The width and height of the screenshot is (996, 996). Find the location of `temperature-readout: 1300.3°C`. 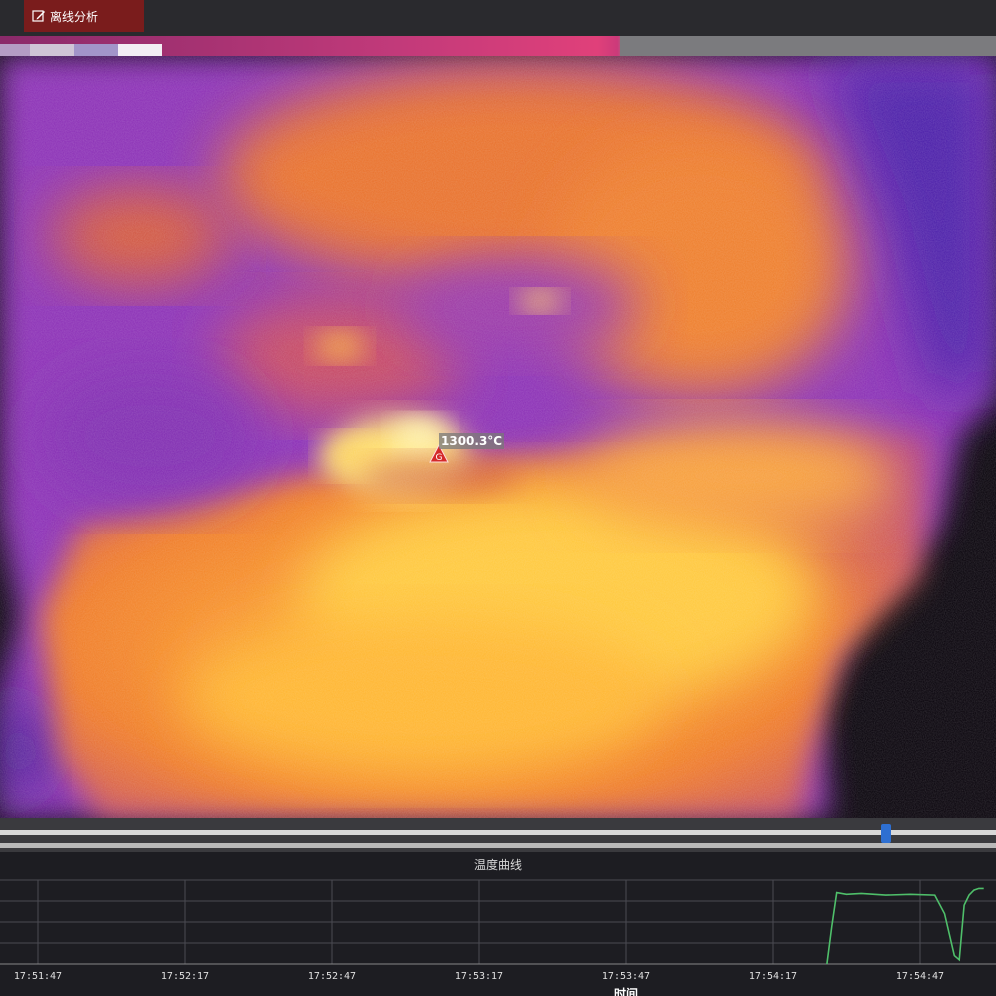

temperature-readout: 1300.3°C is located at coordinates (472, 441).